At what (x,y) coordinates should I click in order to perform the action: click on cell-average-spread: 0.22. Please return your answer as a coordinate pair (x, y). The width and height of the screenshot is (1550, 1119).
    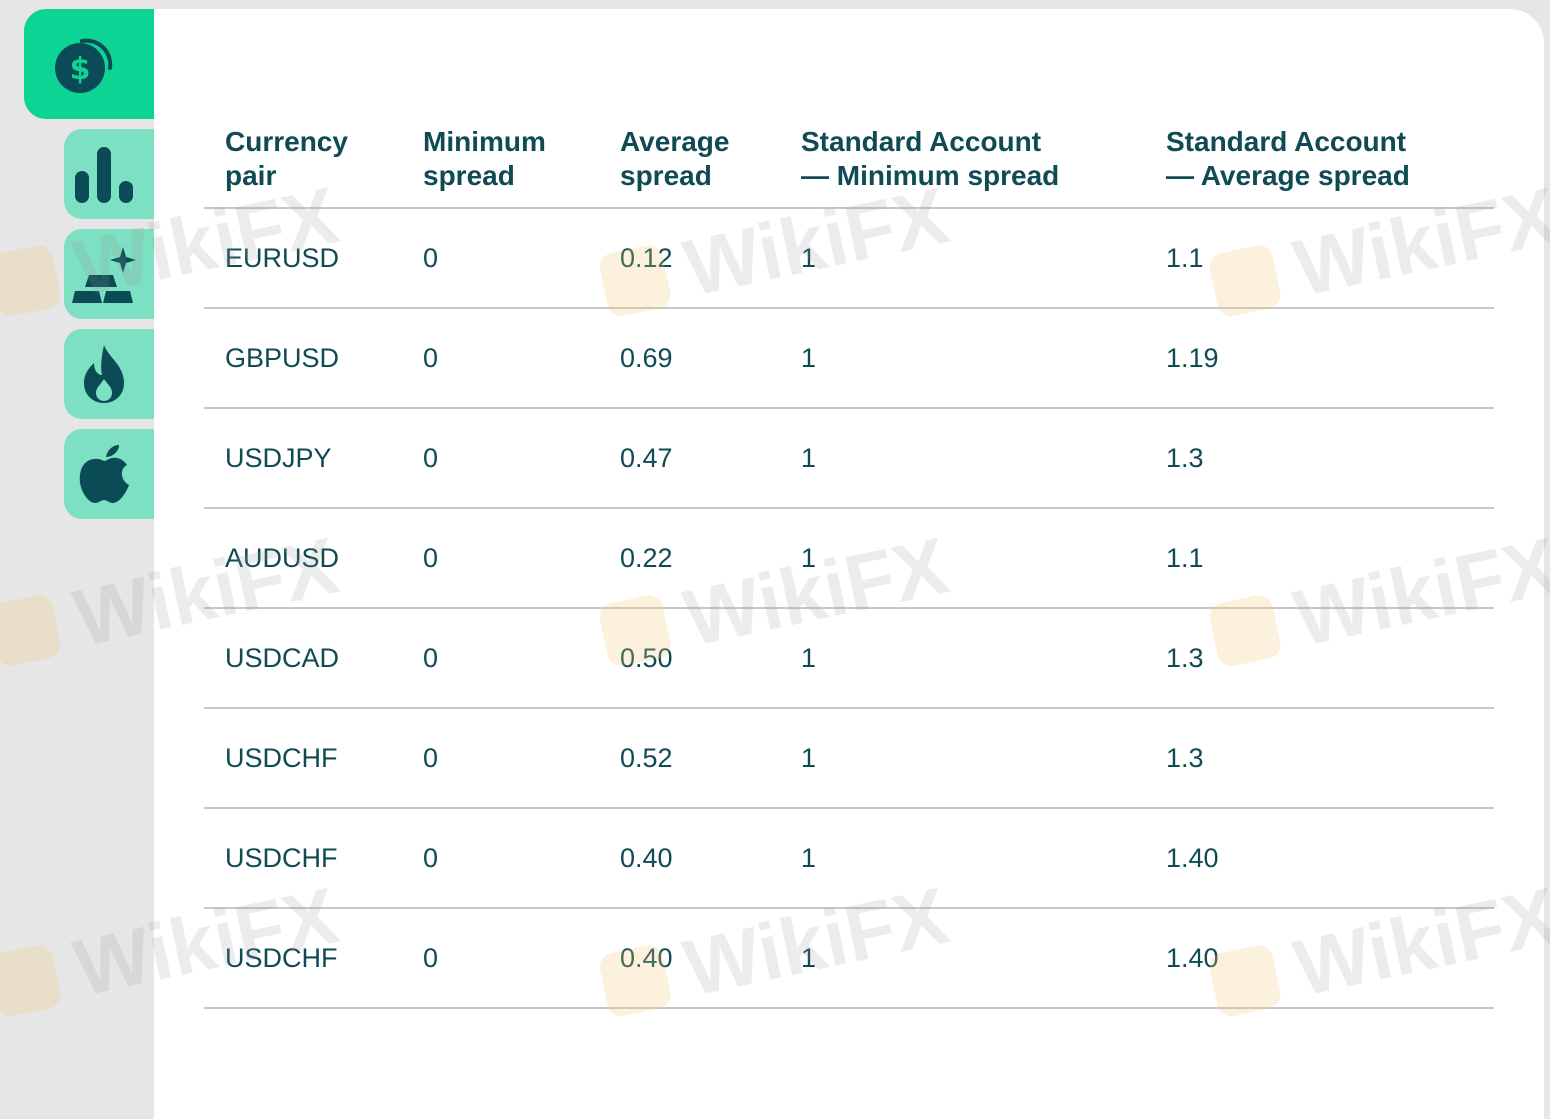
    Looking at the image, I should click on (689, 558).